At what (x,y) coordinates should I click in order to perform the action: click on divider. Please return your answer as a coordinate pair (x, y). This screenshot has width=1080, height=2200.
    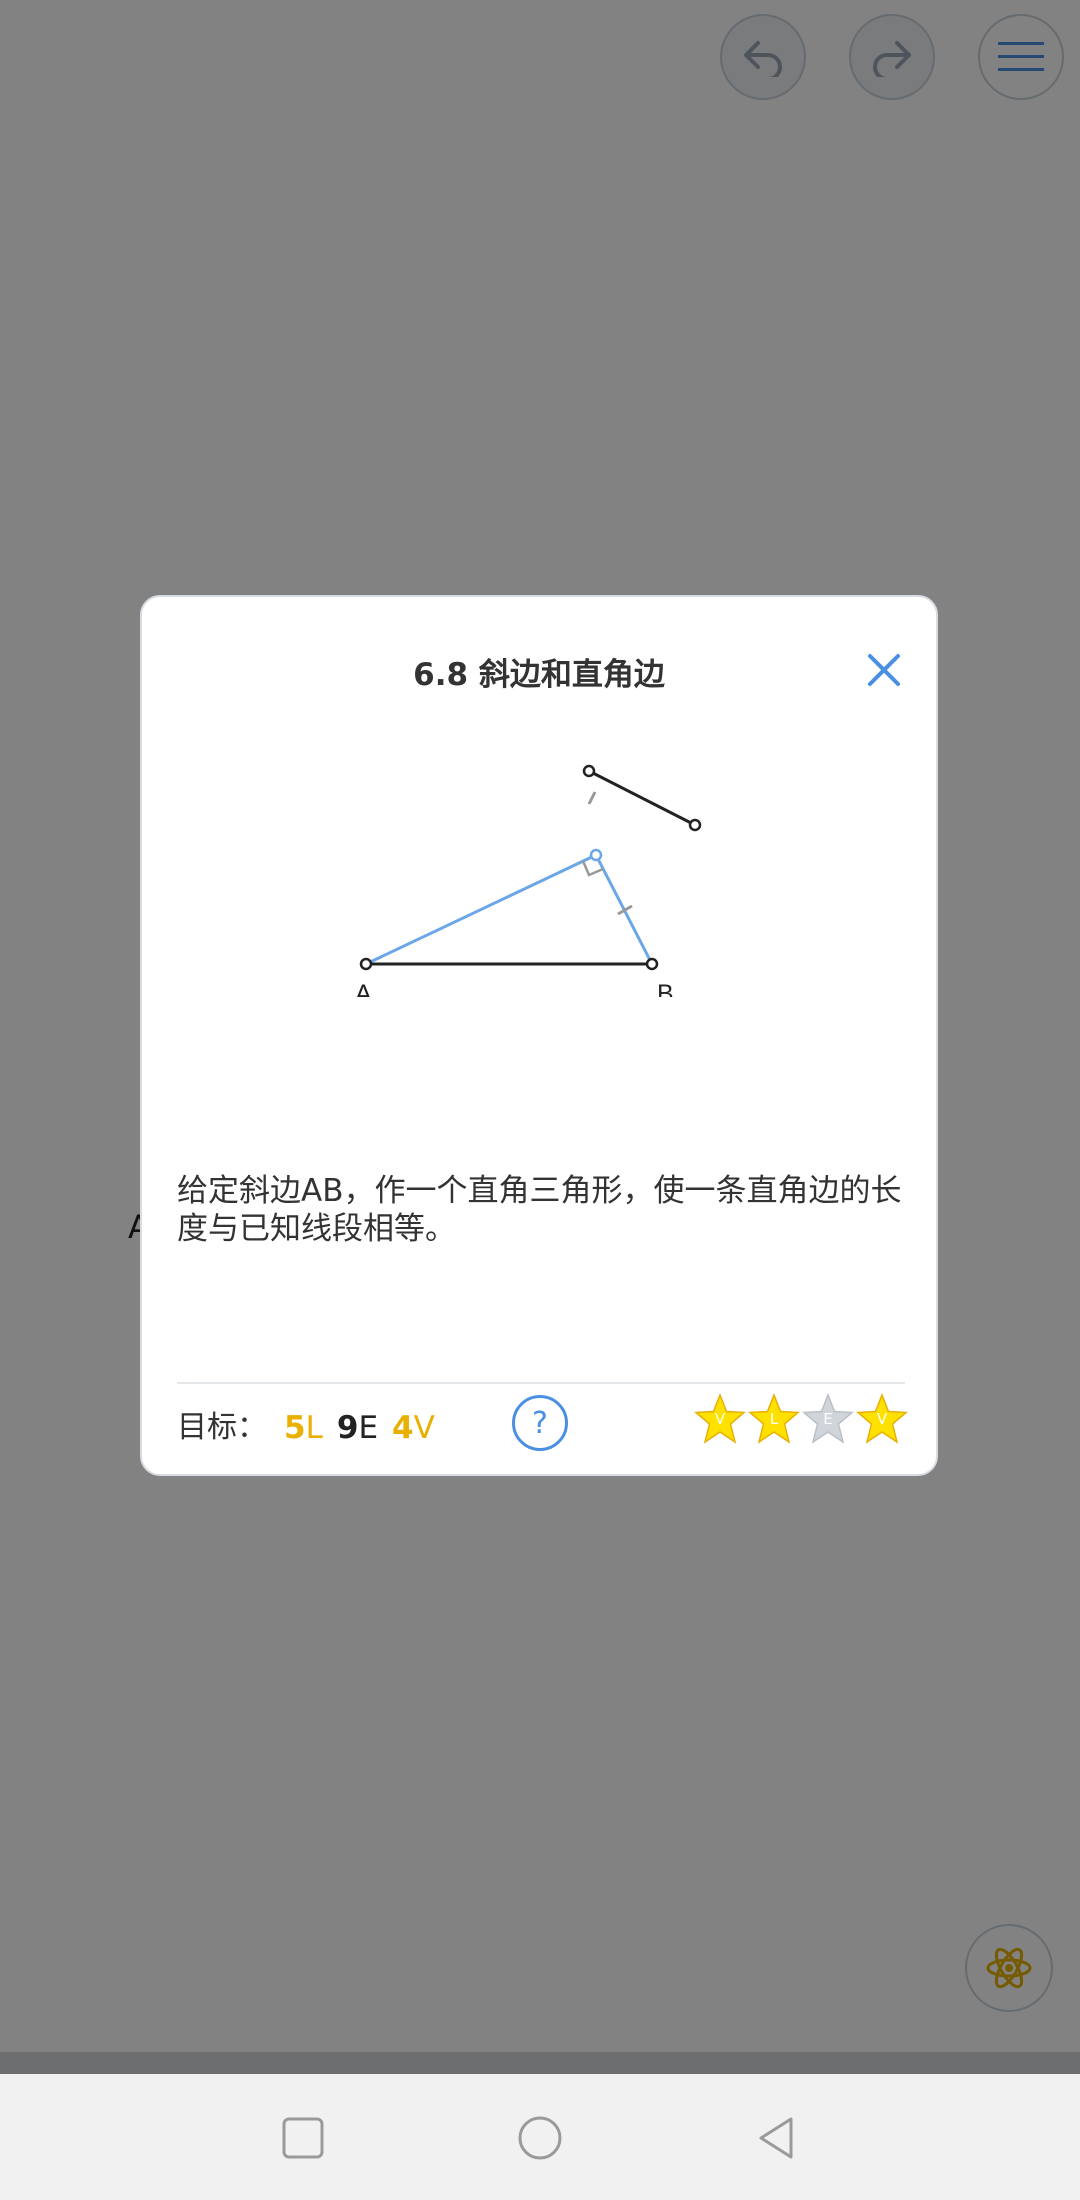
    Looking at the image, I should click on (541, 1383).